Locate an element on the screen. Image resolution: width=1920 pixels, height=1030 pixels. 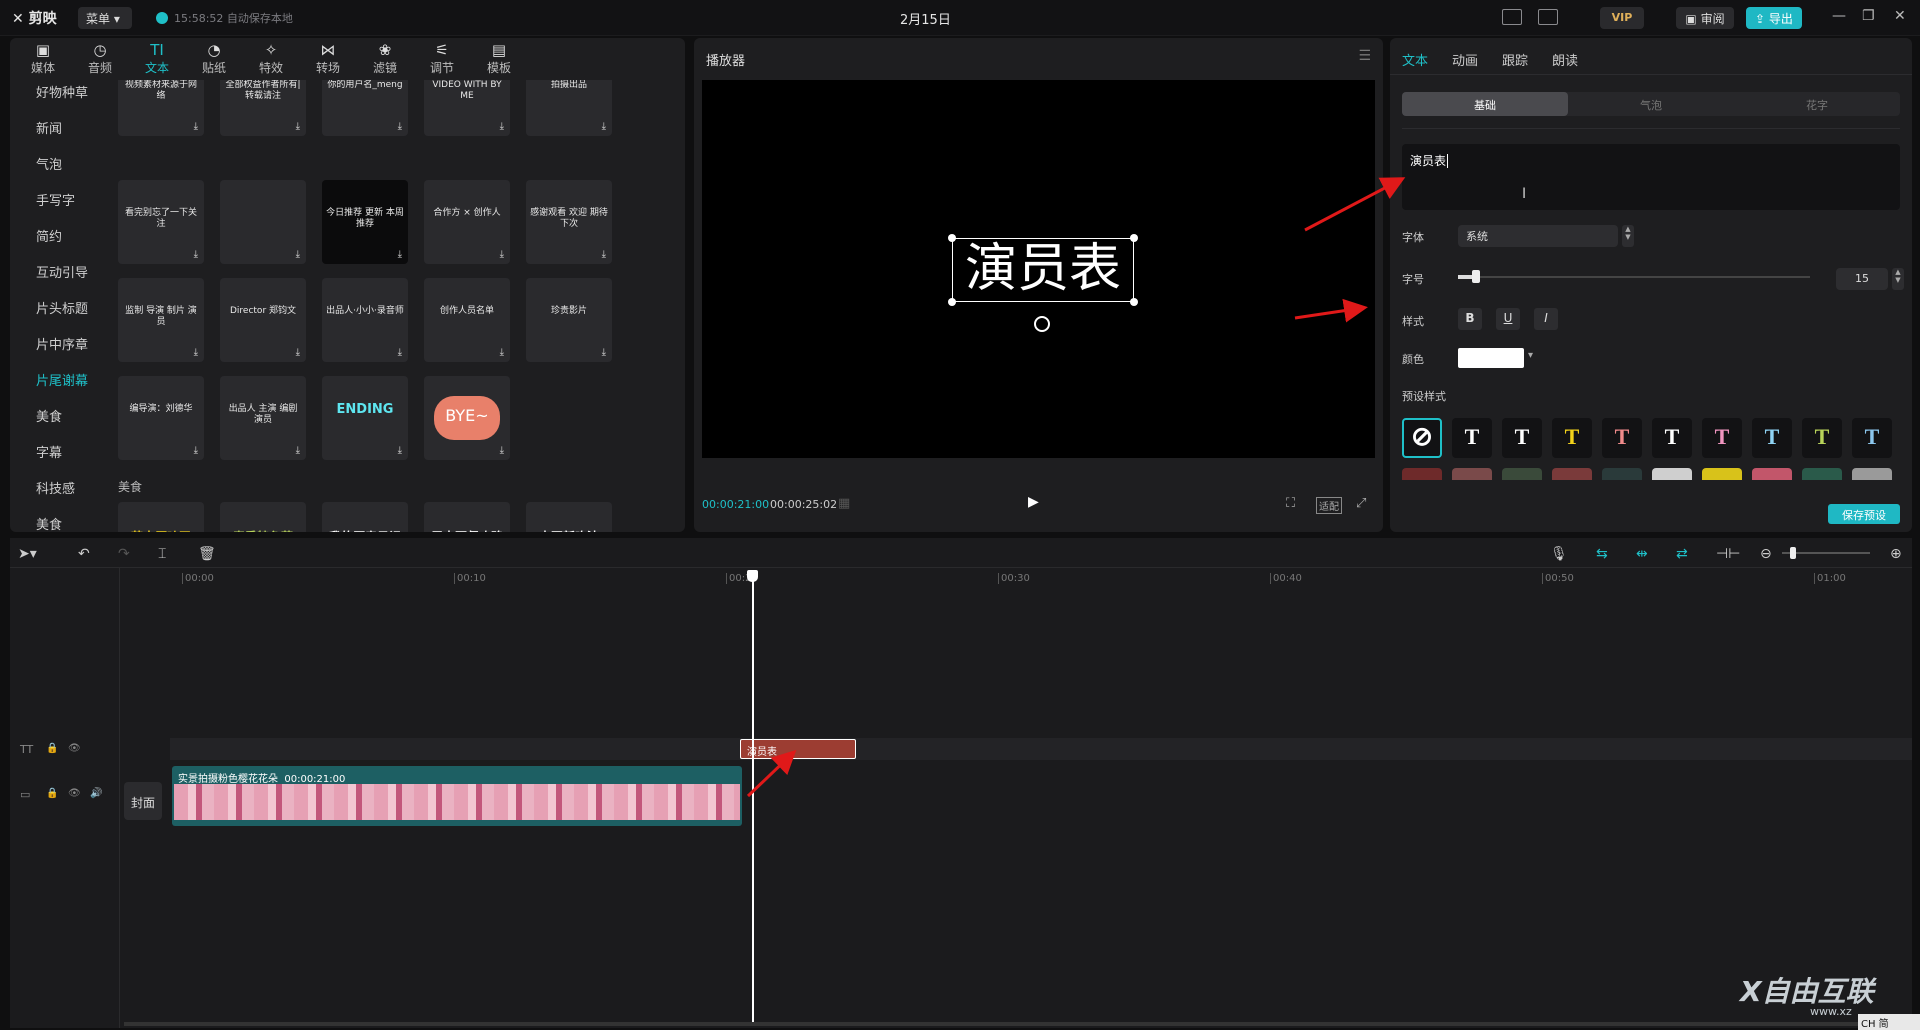
watermark-site: www.xz is located at coordinates (1831, 1011).